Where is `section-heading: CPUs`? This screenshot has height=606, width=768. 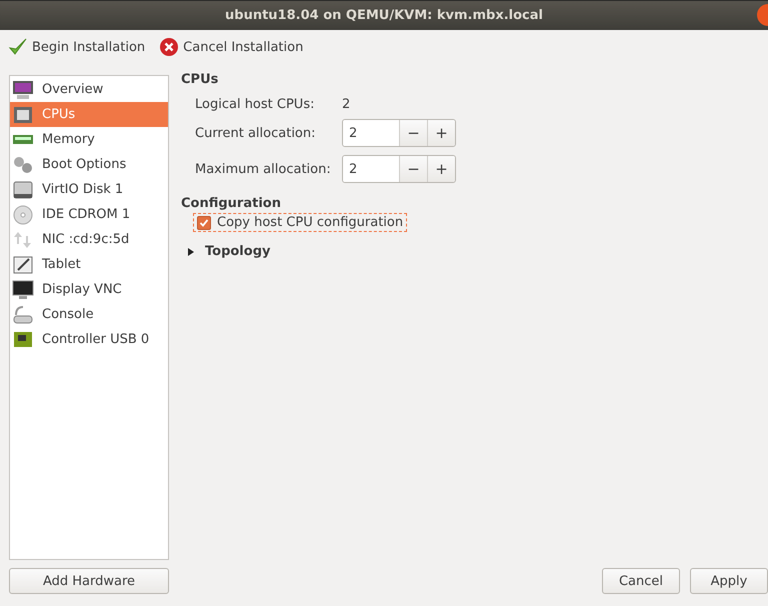
section-heading: CPUs is located at coordinates (200, 79).